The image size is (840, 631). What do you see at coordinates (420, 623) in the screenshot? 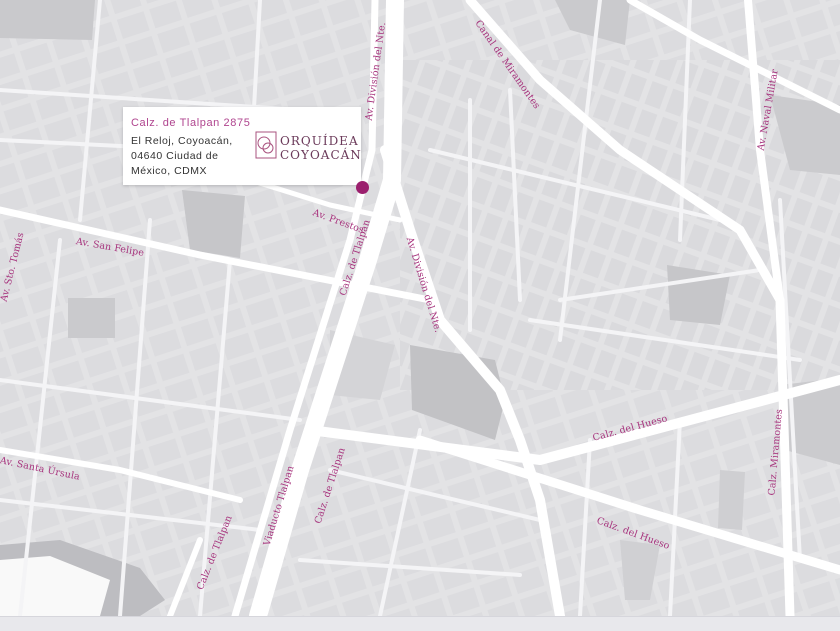
I see `map-footer-bar` at bounding box center [420, 623].